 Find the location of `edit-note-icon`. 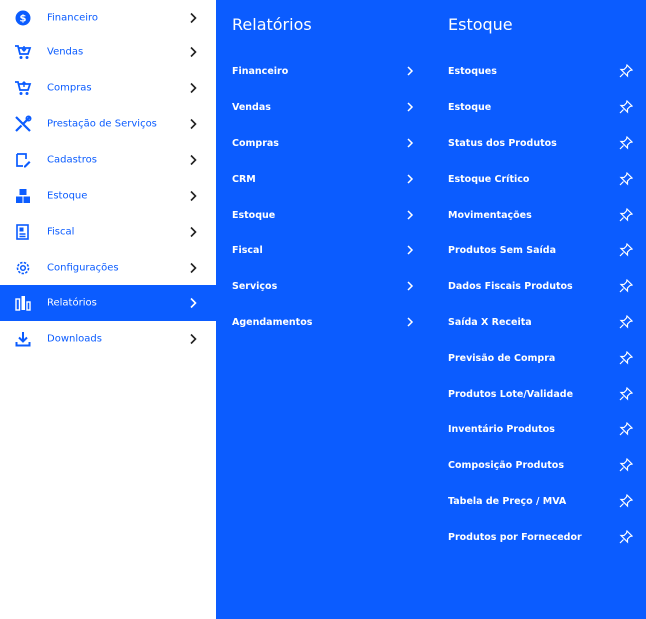

edit-note-icon is located at coordinates (23, 160).